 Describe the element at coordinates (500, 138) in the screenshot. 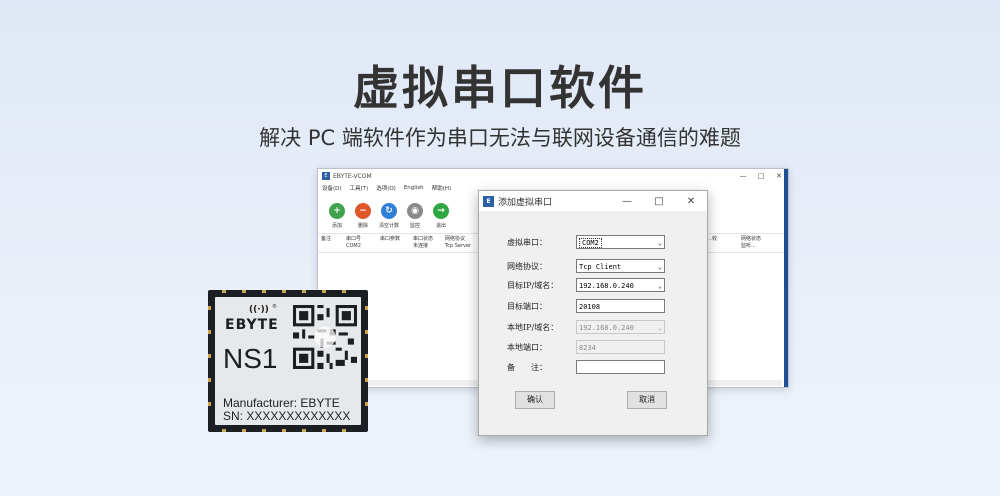

I see `banner-subtitle: 解决 PC 端软件作为串口无法与联网设备通信的难题` at that location.